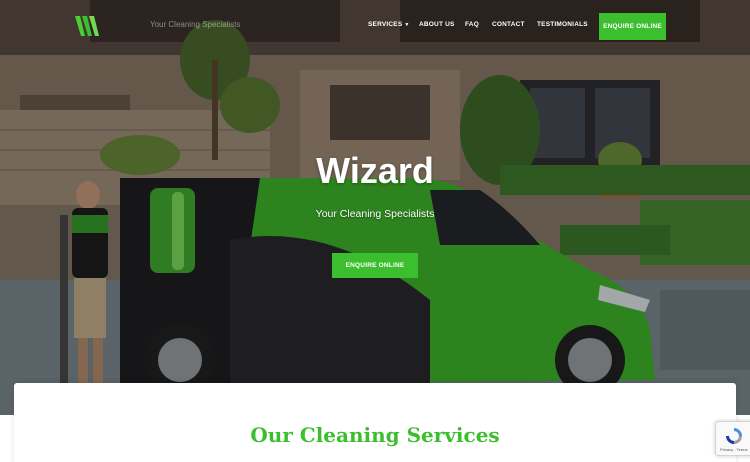  I want to click on hero-title: Wizard, so click(375, 170).